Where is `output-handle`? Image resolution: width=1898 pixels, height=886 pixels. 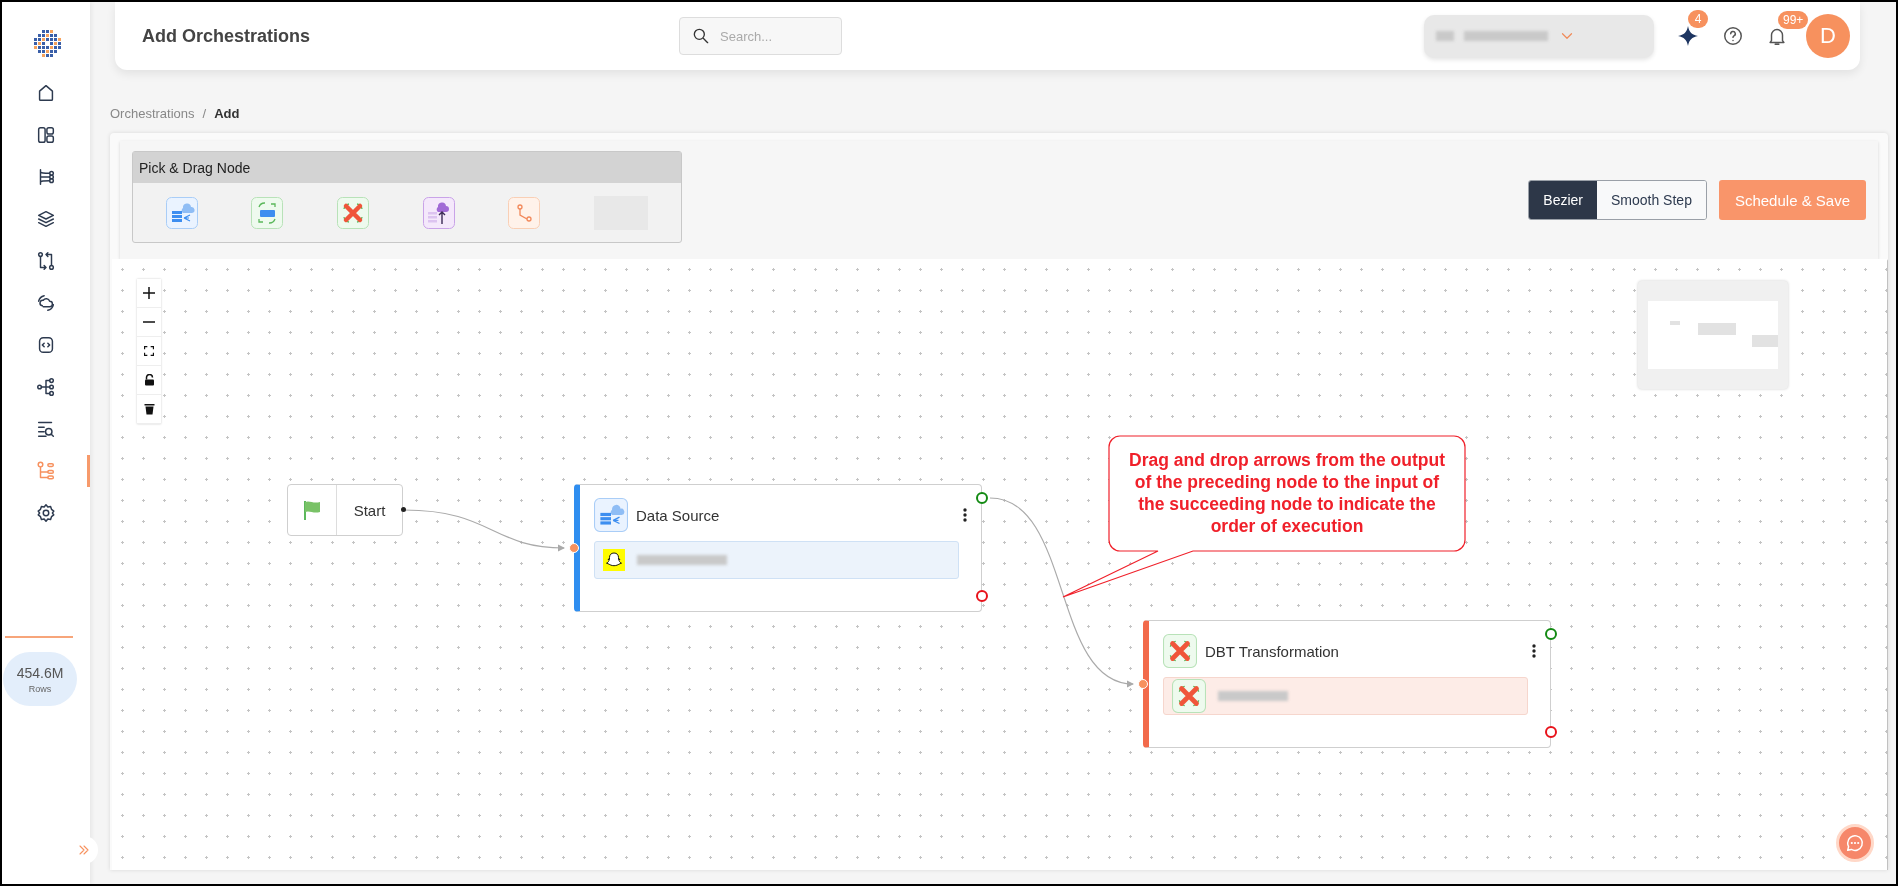
output-handle is located at coordinates (403, 509).